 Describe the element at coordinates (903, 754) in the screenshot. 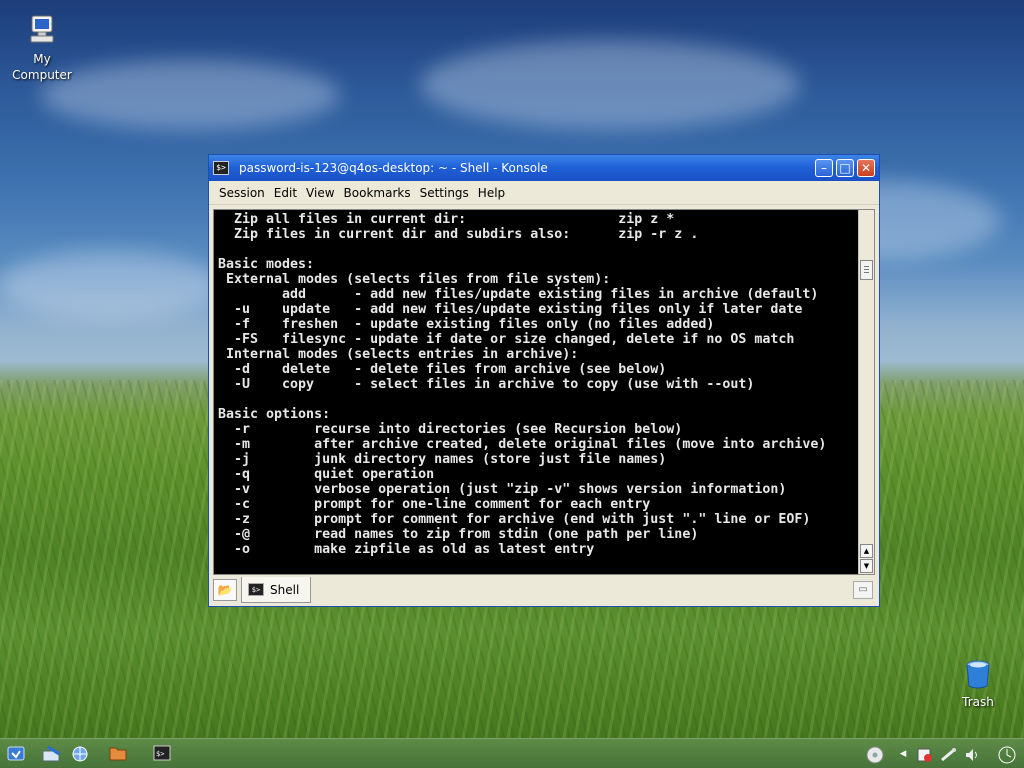

I see `arrow-left-icon: ◂` at that location.